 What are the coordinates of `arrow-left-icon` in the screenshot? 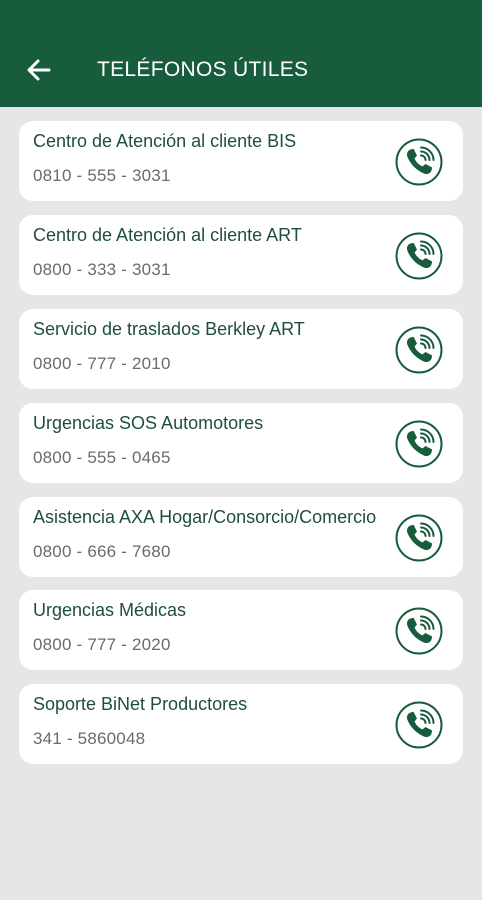 It's located at (39, 70).